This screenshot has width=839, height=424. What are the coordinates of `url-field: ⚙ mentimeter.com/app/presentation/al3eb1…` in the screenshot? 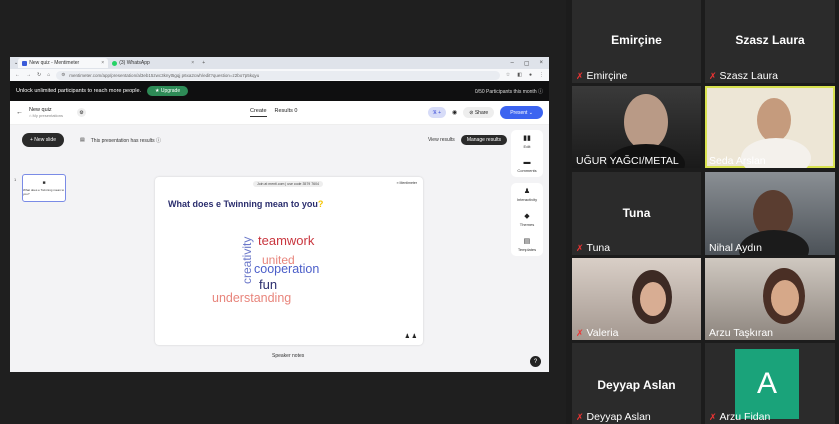 It's located at (278, 75).